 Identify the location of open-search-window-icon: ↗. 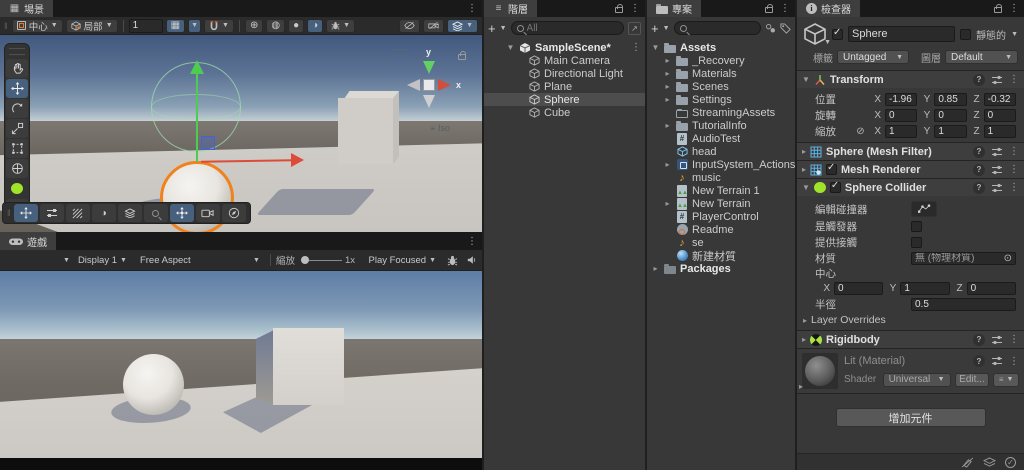
(634, 28).